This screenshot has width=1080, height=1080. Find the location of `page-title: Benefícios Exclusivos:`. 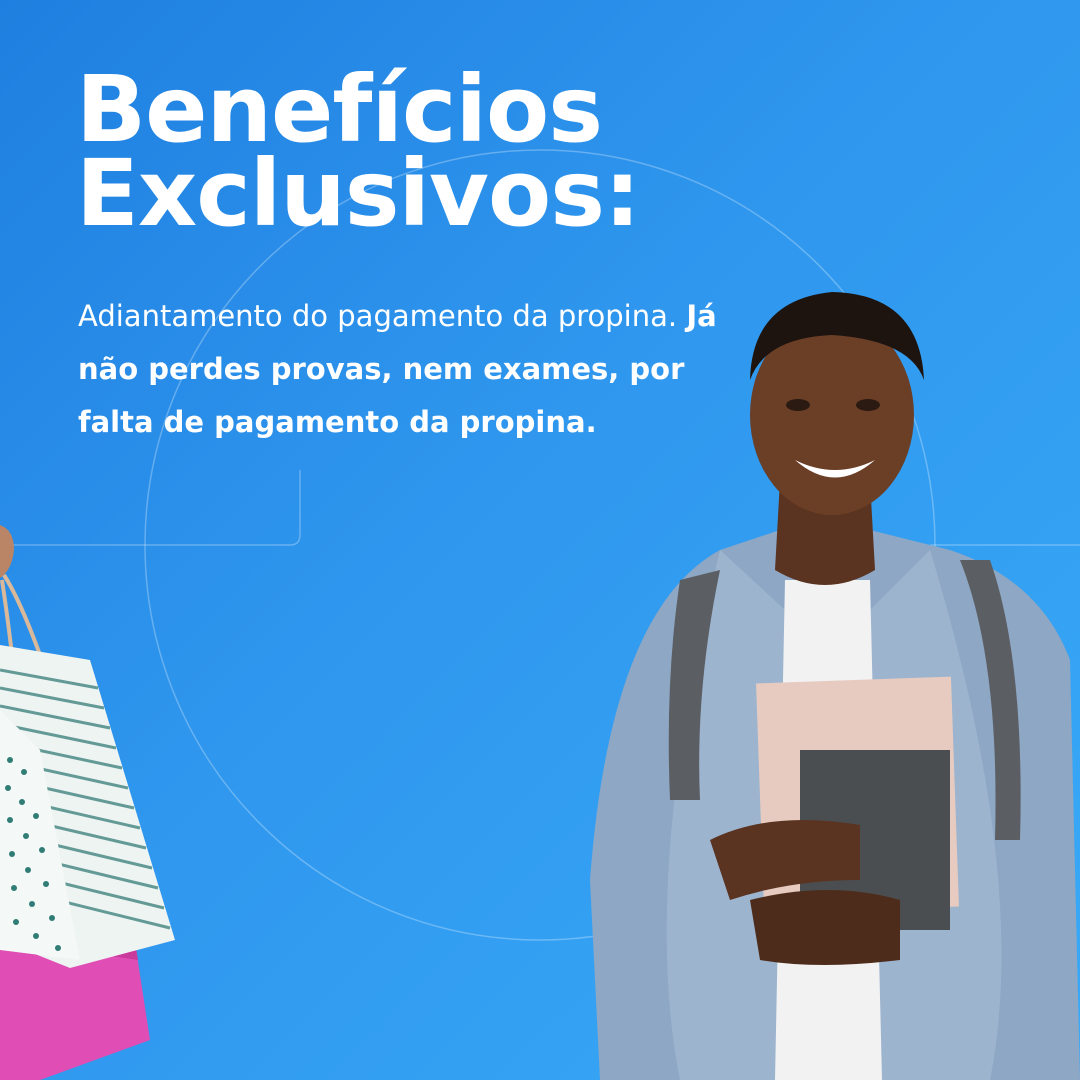

page-title: Benefícios Exclusivos: is located at coordinates (358, 155).